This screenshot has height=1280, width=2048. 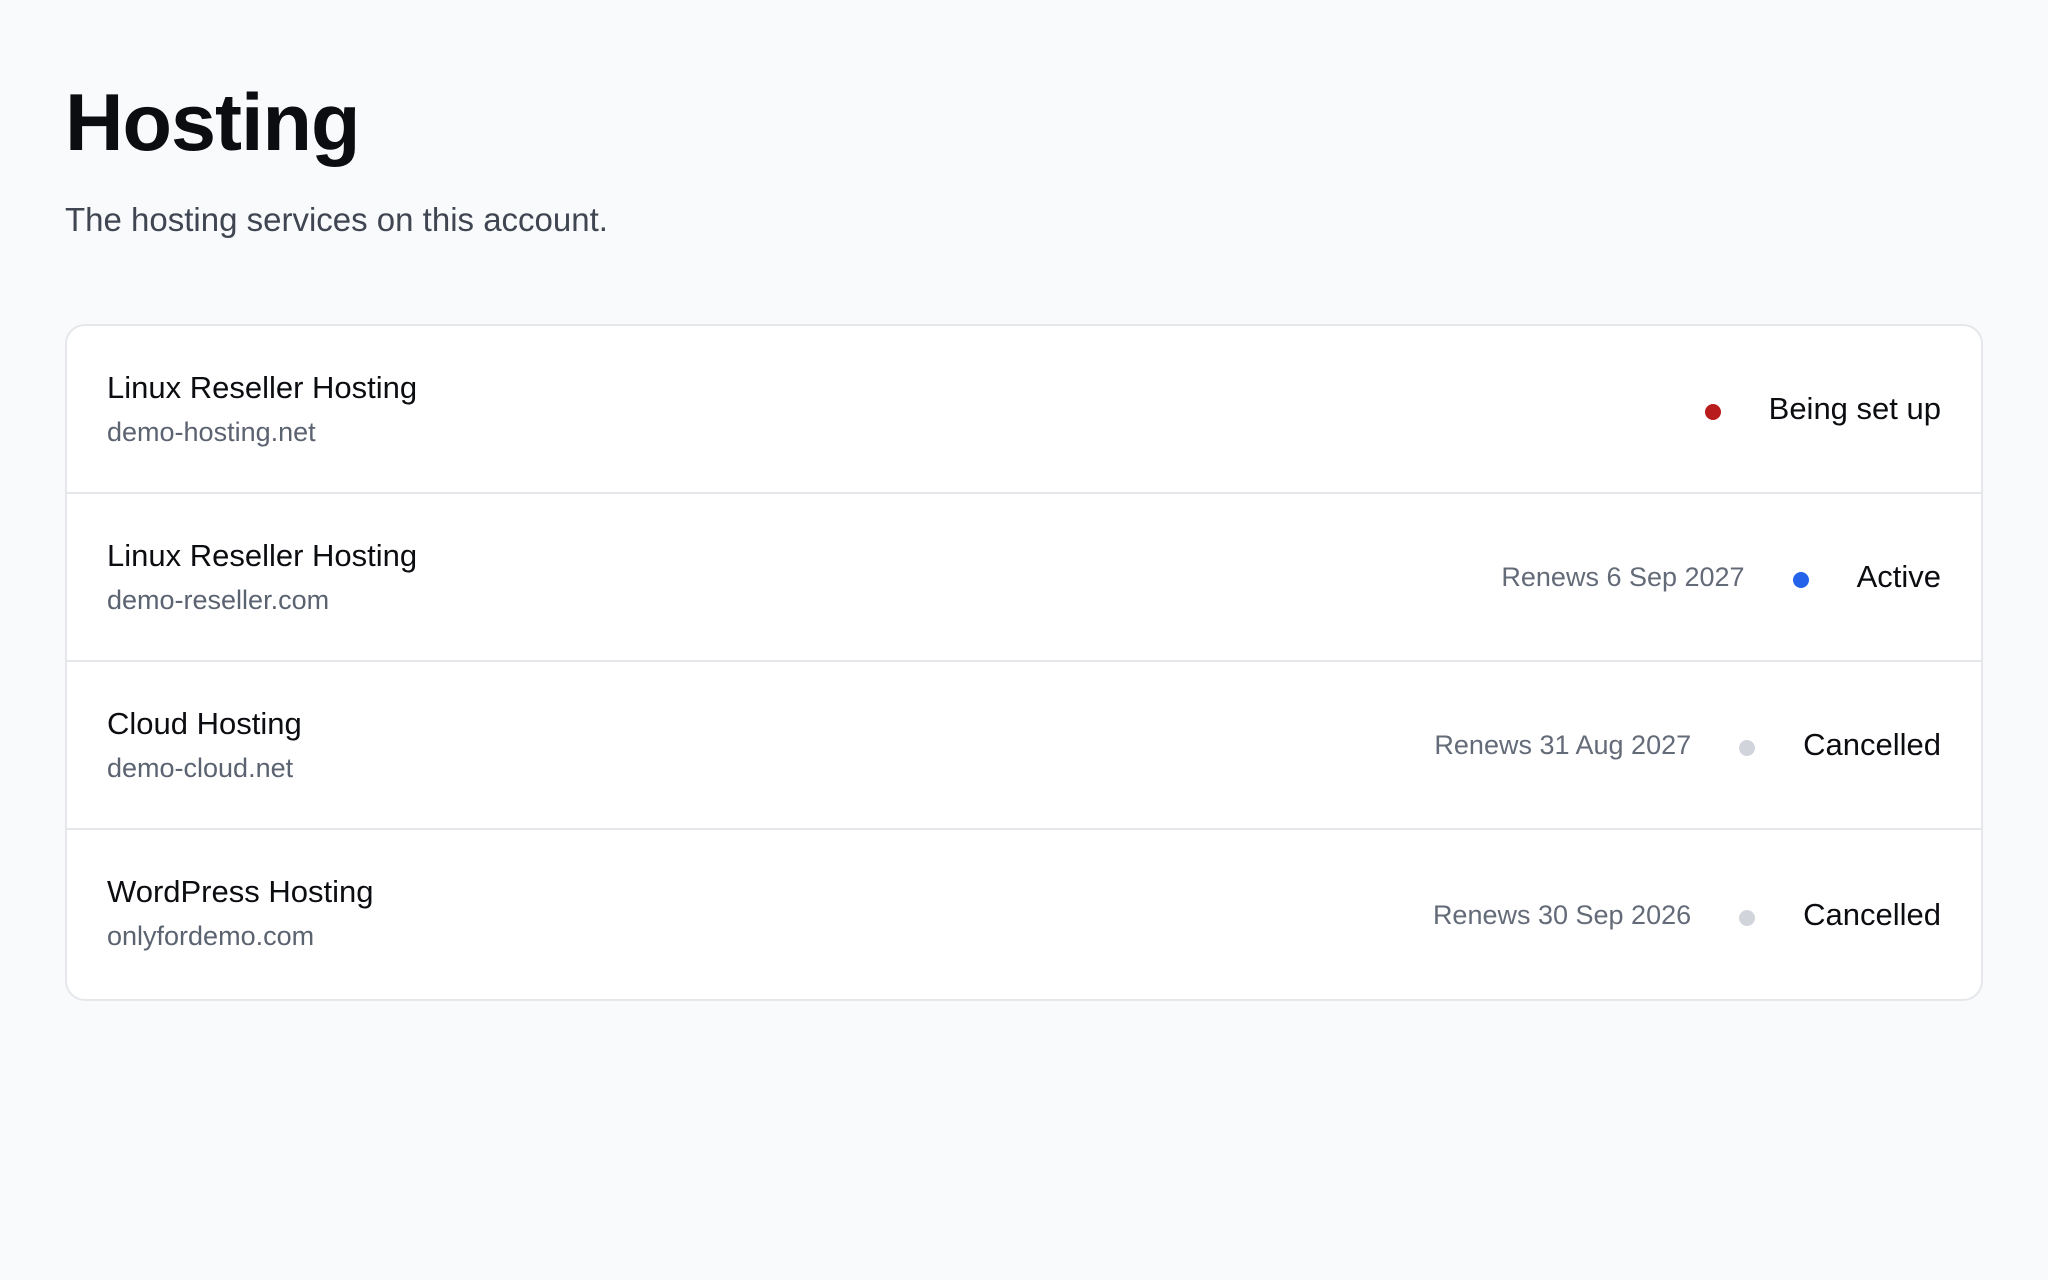 What do you see at coordinates (1623, 577) in the screenshot?
I see `renewal-date: Renews 6 Sep 2027` at bounding box center [1623, 577].